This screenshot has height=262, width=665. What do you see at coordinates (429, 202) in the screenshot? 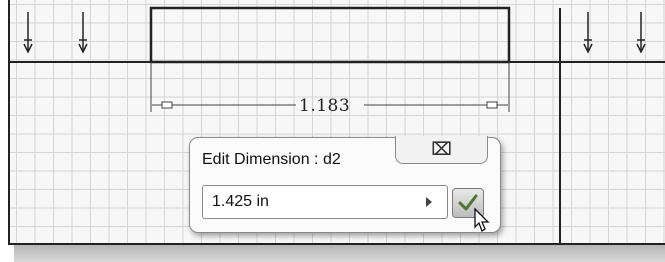
I see `triangle-right-icon` at bounding box center [429, 202].